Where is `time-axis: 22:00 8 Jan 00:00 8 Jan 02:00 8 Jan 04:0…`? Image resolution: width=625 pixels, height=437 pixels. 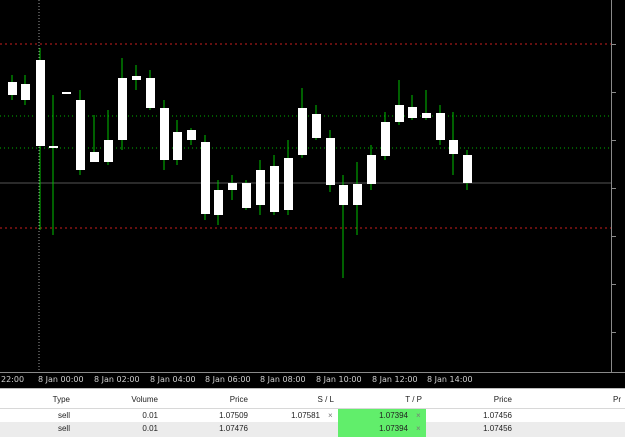
time-axis: 22:00 8 Jan 00:00 8 Jan 02:00 8 Jan 04:0… is located at coordinates (312, 380).